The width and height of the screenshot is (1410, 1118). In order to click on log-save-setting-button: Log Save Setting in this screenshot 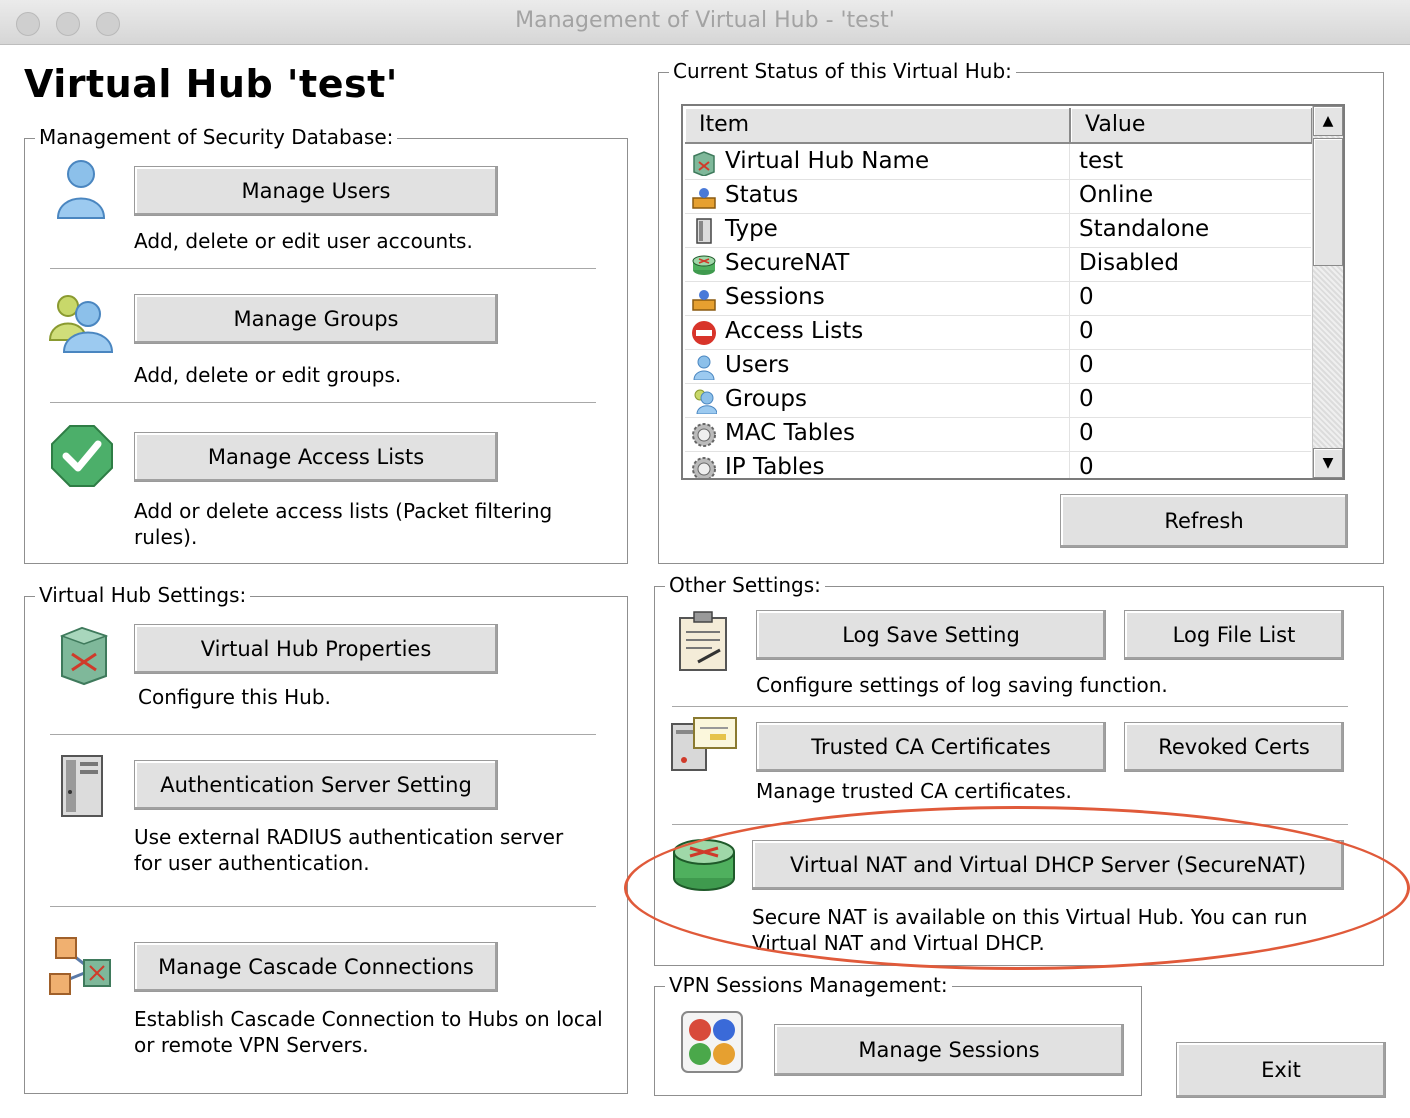, I will do `click(931, 635)`.